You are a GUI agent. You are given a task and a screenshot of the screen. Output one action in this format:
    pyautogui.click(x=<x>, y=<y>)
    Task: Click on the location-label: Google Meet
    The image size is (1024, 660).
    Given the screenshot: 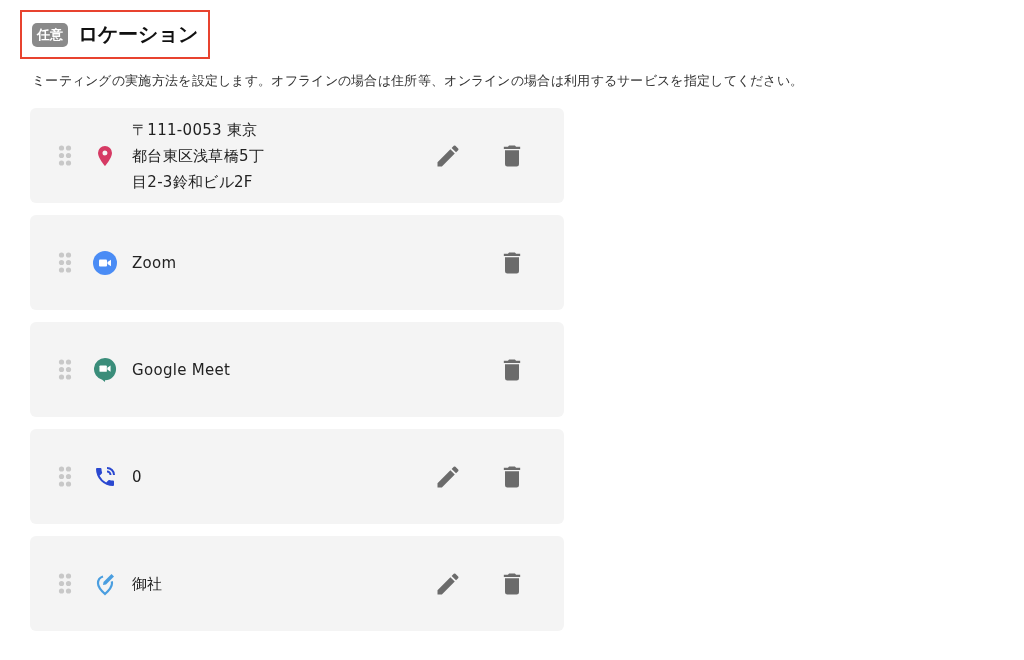 What is the action you would take?
    pyautogui.click(x=182, y=370)
    